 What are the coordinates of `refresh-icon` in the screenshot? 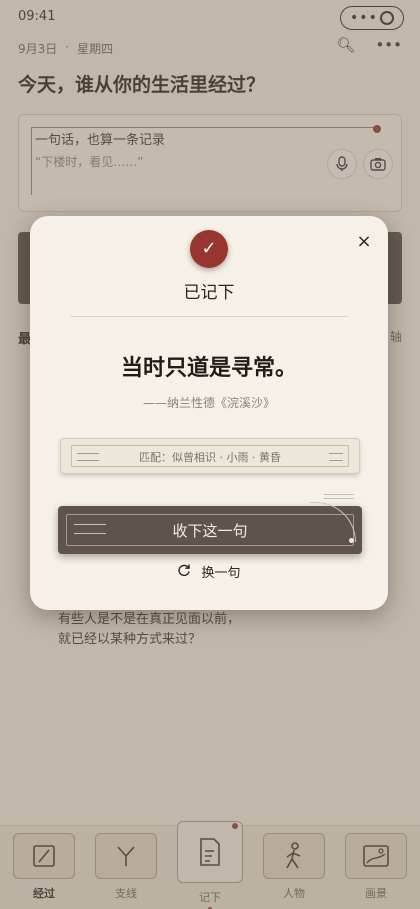 It's located at (184, 572).